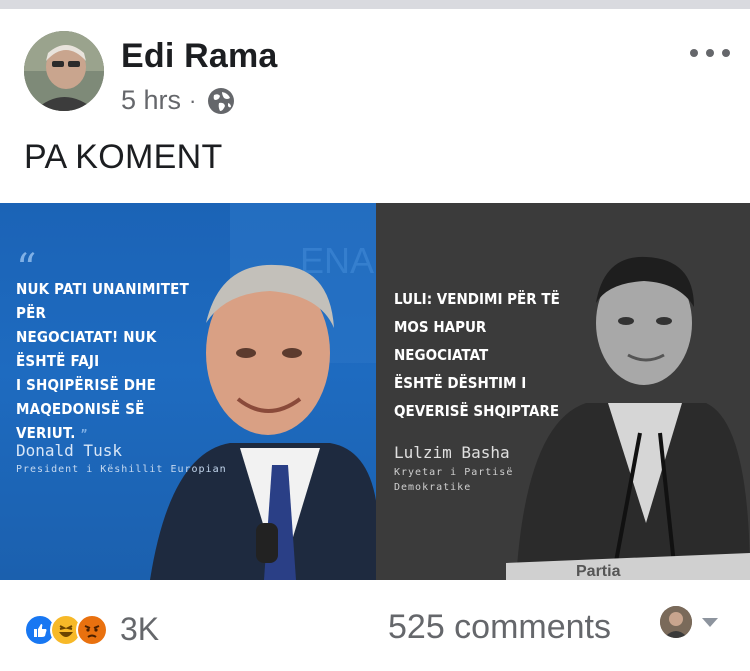 The width and height of the screenshot is (750, 671). I want to click on basha-quote-line: MOS HAPUR NEGOCIATAT, so click(441, 341).